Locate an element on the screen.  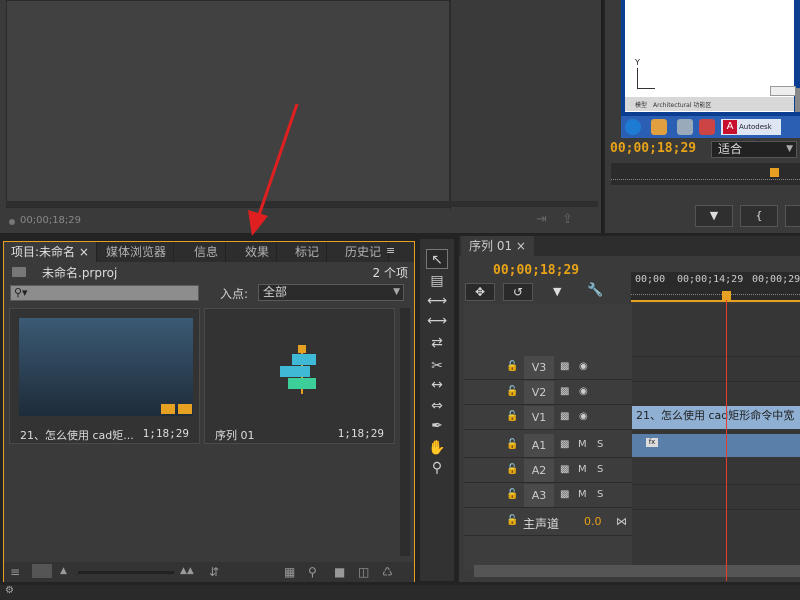
mark-in-button: { is located at coordinates (759, 216).